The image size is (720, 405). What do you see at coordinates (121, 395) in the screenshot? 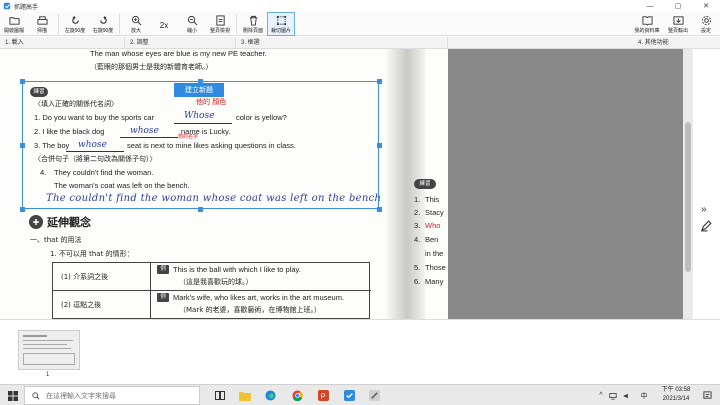
I see `search-input` at bounding box center [121, 395].